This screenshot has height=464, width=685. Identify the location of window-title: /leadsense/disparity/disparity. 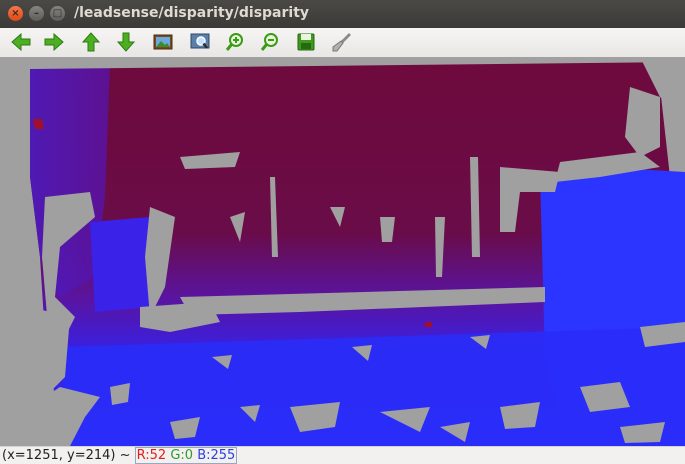
(192, 13).